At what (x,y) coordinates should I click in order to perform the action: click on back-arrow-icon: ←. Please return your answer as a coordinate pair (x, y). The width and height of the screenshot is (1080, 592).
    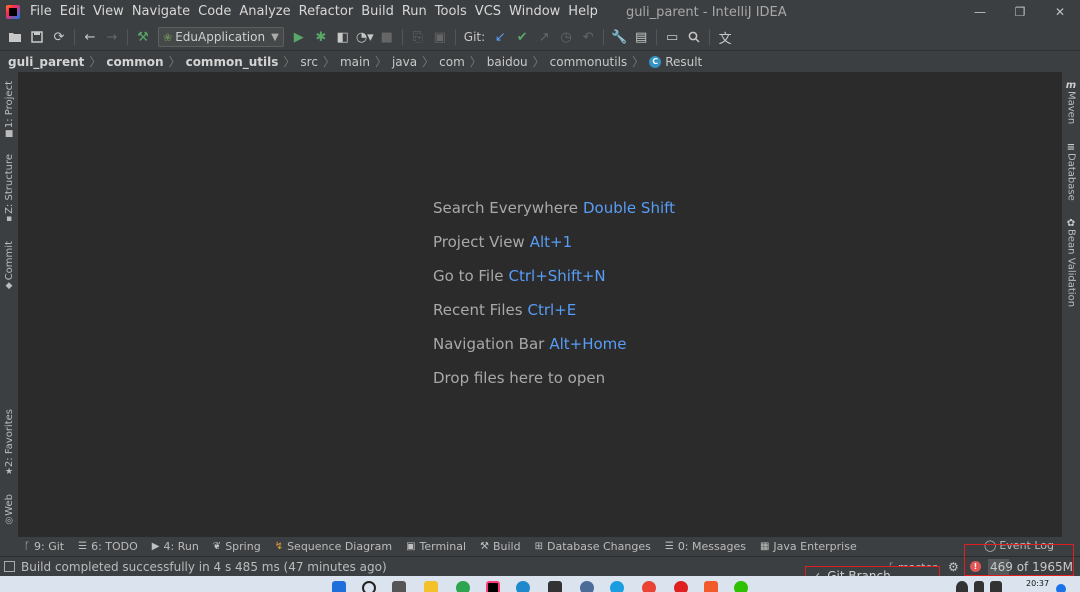
    Looking at the image, I should click on (90, 37).